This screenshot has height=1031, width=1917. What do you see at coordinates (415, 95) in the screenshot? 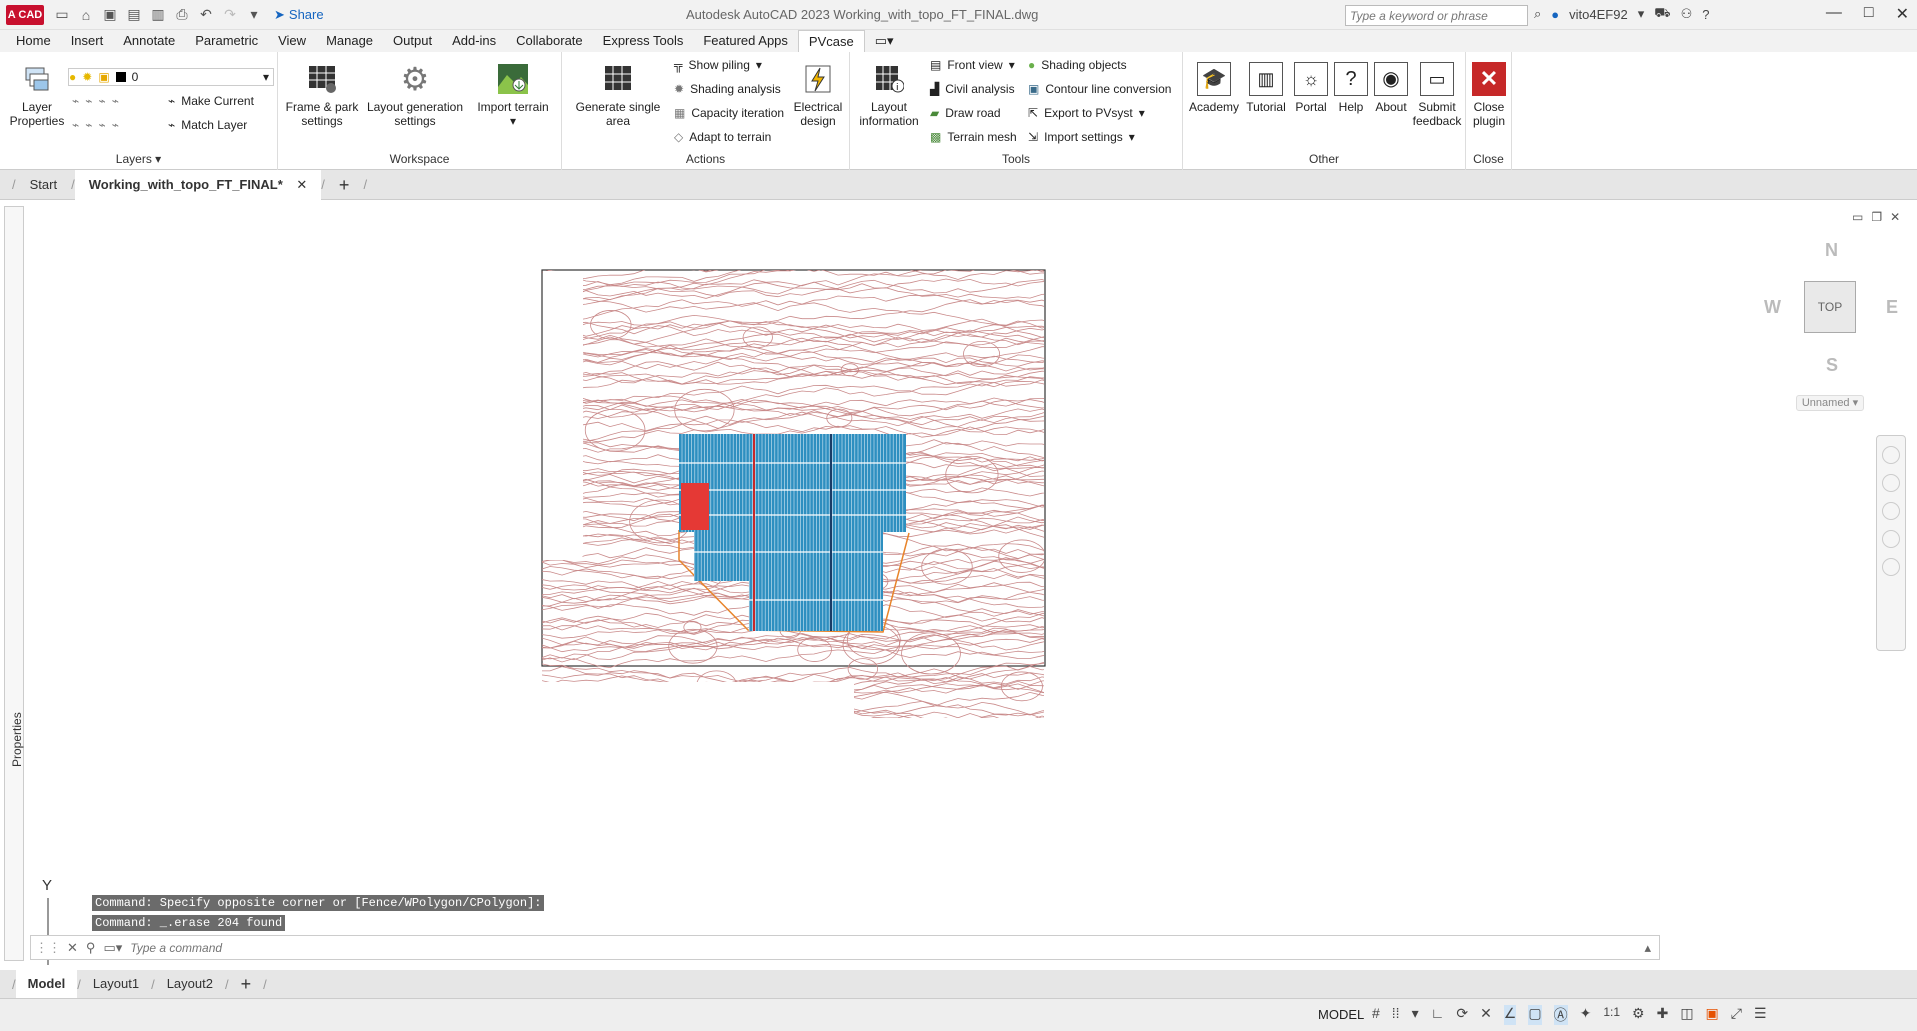
I see `layout-generation-settings-button: ⚙ Layout generation settings` at bounding box center [415, 95].